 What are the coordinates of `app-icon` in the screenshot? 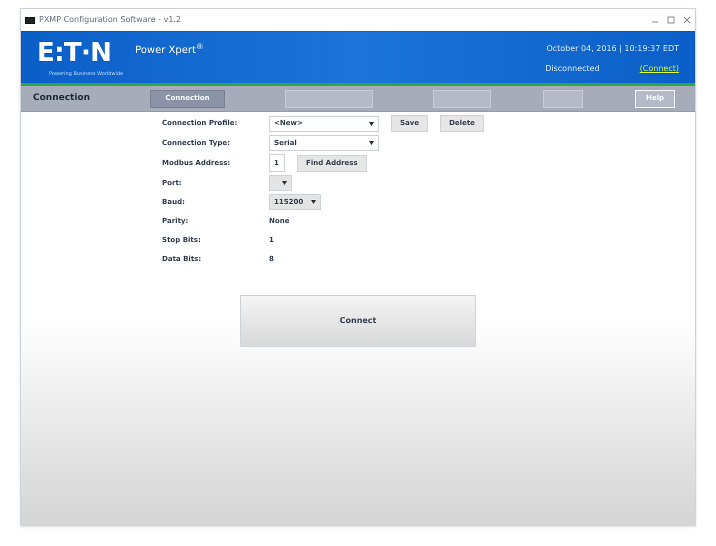 It's located at (30, 20).